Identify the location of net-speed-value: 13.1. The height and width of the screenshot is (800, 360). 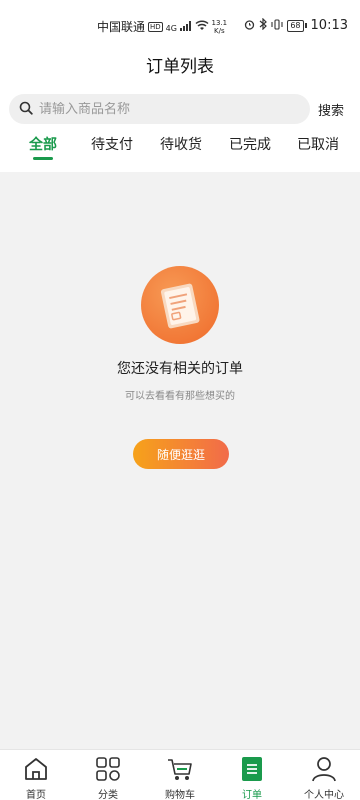
(219, 22).